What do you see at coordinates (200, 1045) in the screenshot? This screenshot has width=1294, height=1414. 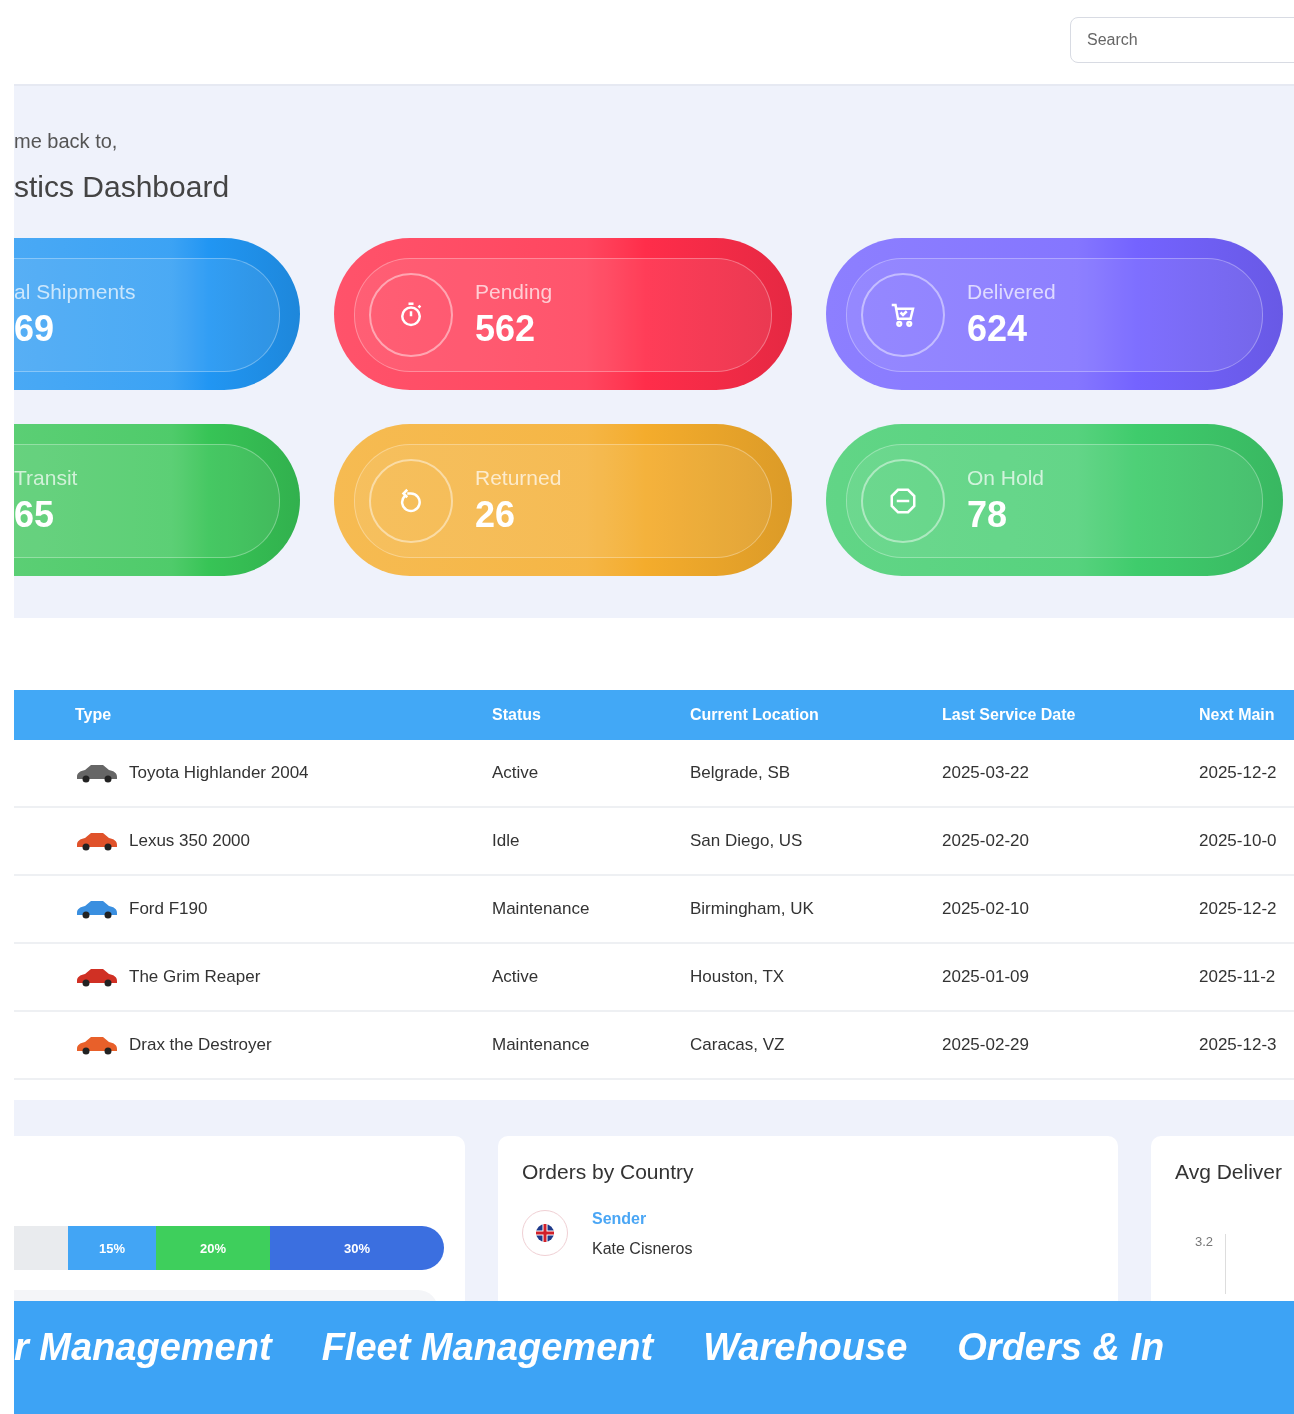 I see `table-cell: Drax the Destroyer` at bounding box center [200, 1045].